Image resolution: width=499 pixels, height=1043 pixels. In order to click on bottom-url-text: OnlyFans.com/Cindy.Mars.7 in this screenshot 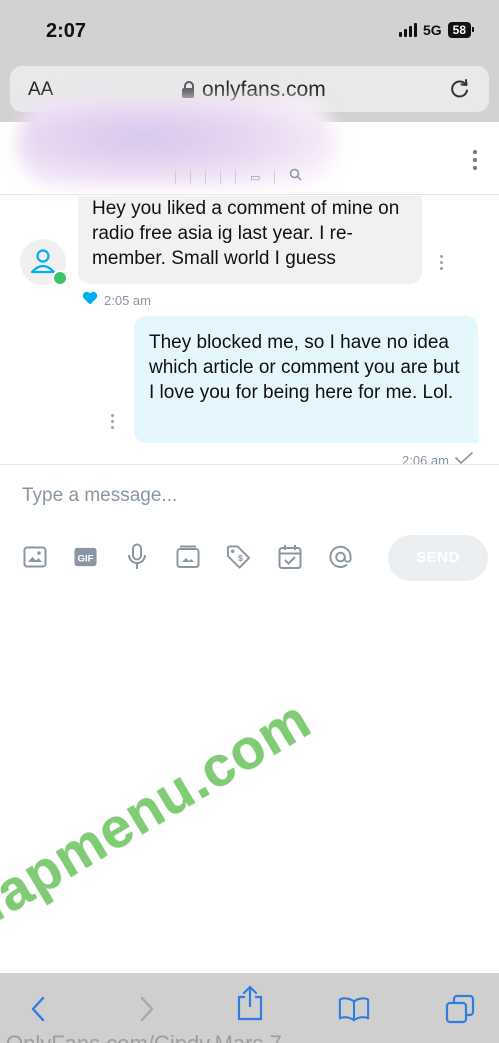, I will do `click(144, 1037)`.